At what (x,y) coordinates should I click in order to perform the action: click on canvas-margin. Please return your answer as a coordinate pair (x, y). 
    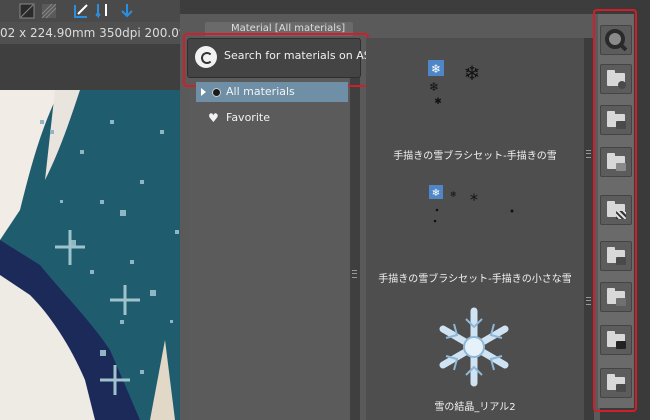
    Looking at the image, I should click on (95, 67).